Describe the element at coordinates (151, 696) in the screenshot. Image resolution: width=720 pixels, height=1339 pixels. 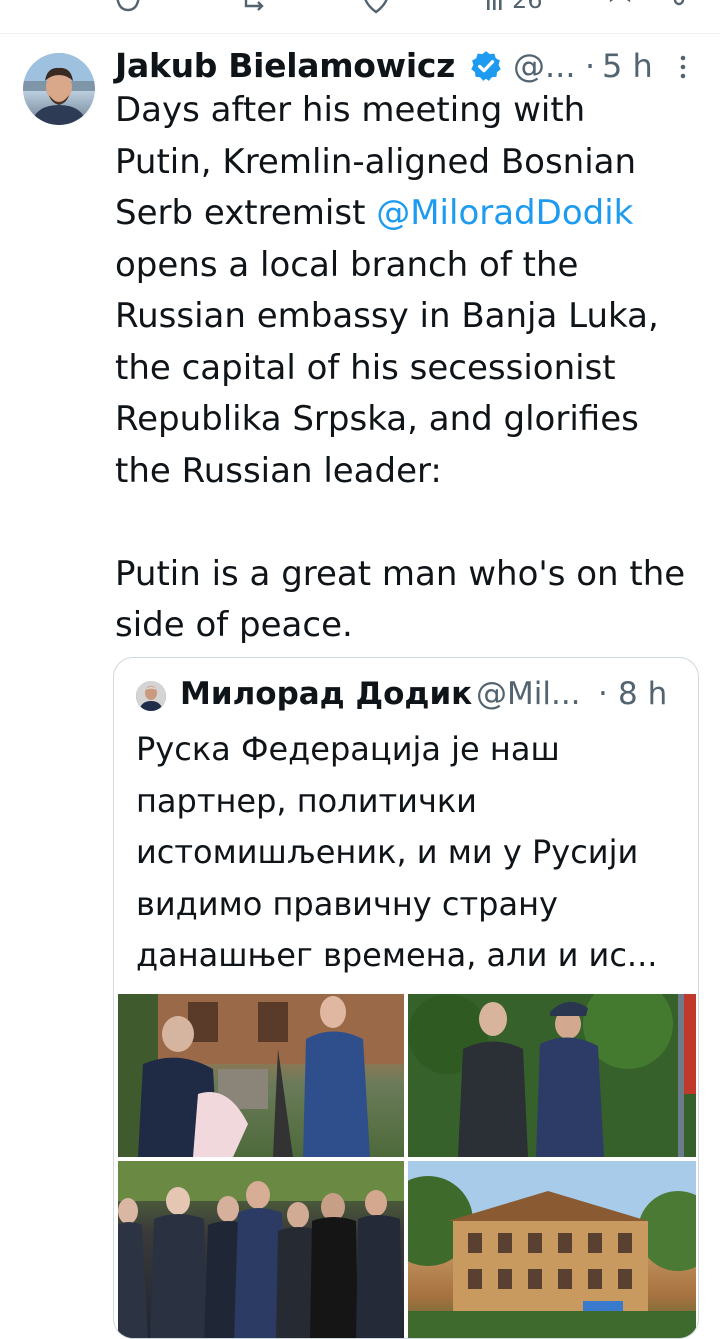
I see `quoted-avatar` at that location.